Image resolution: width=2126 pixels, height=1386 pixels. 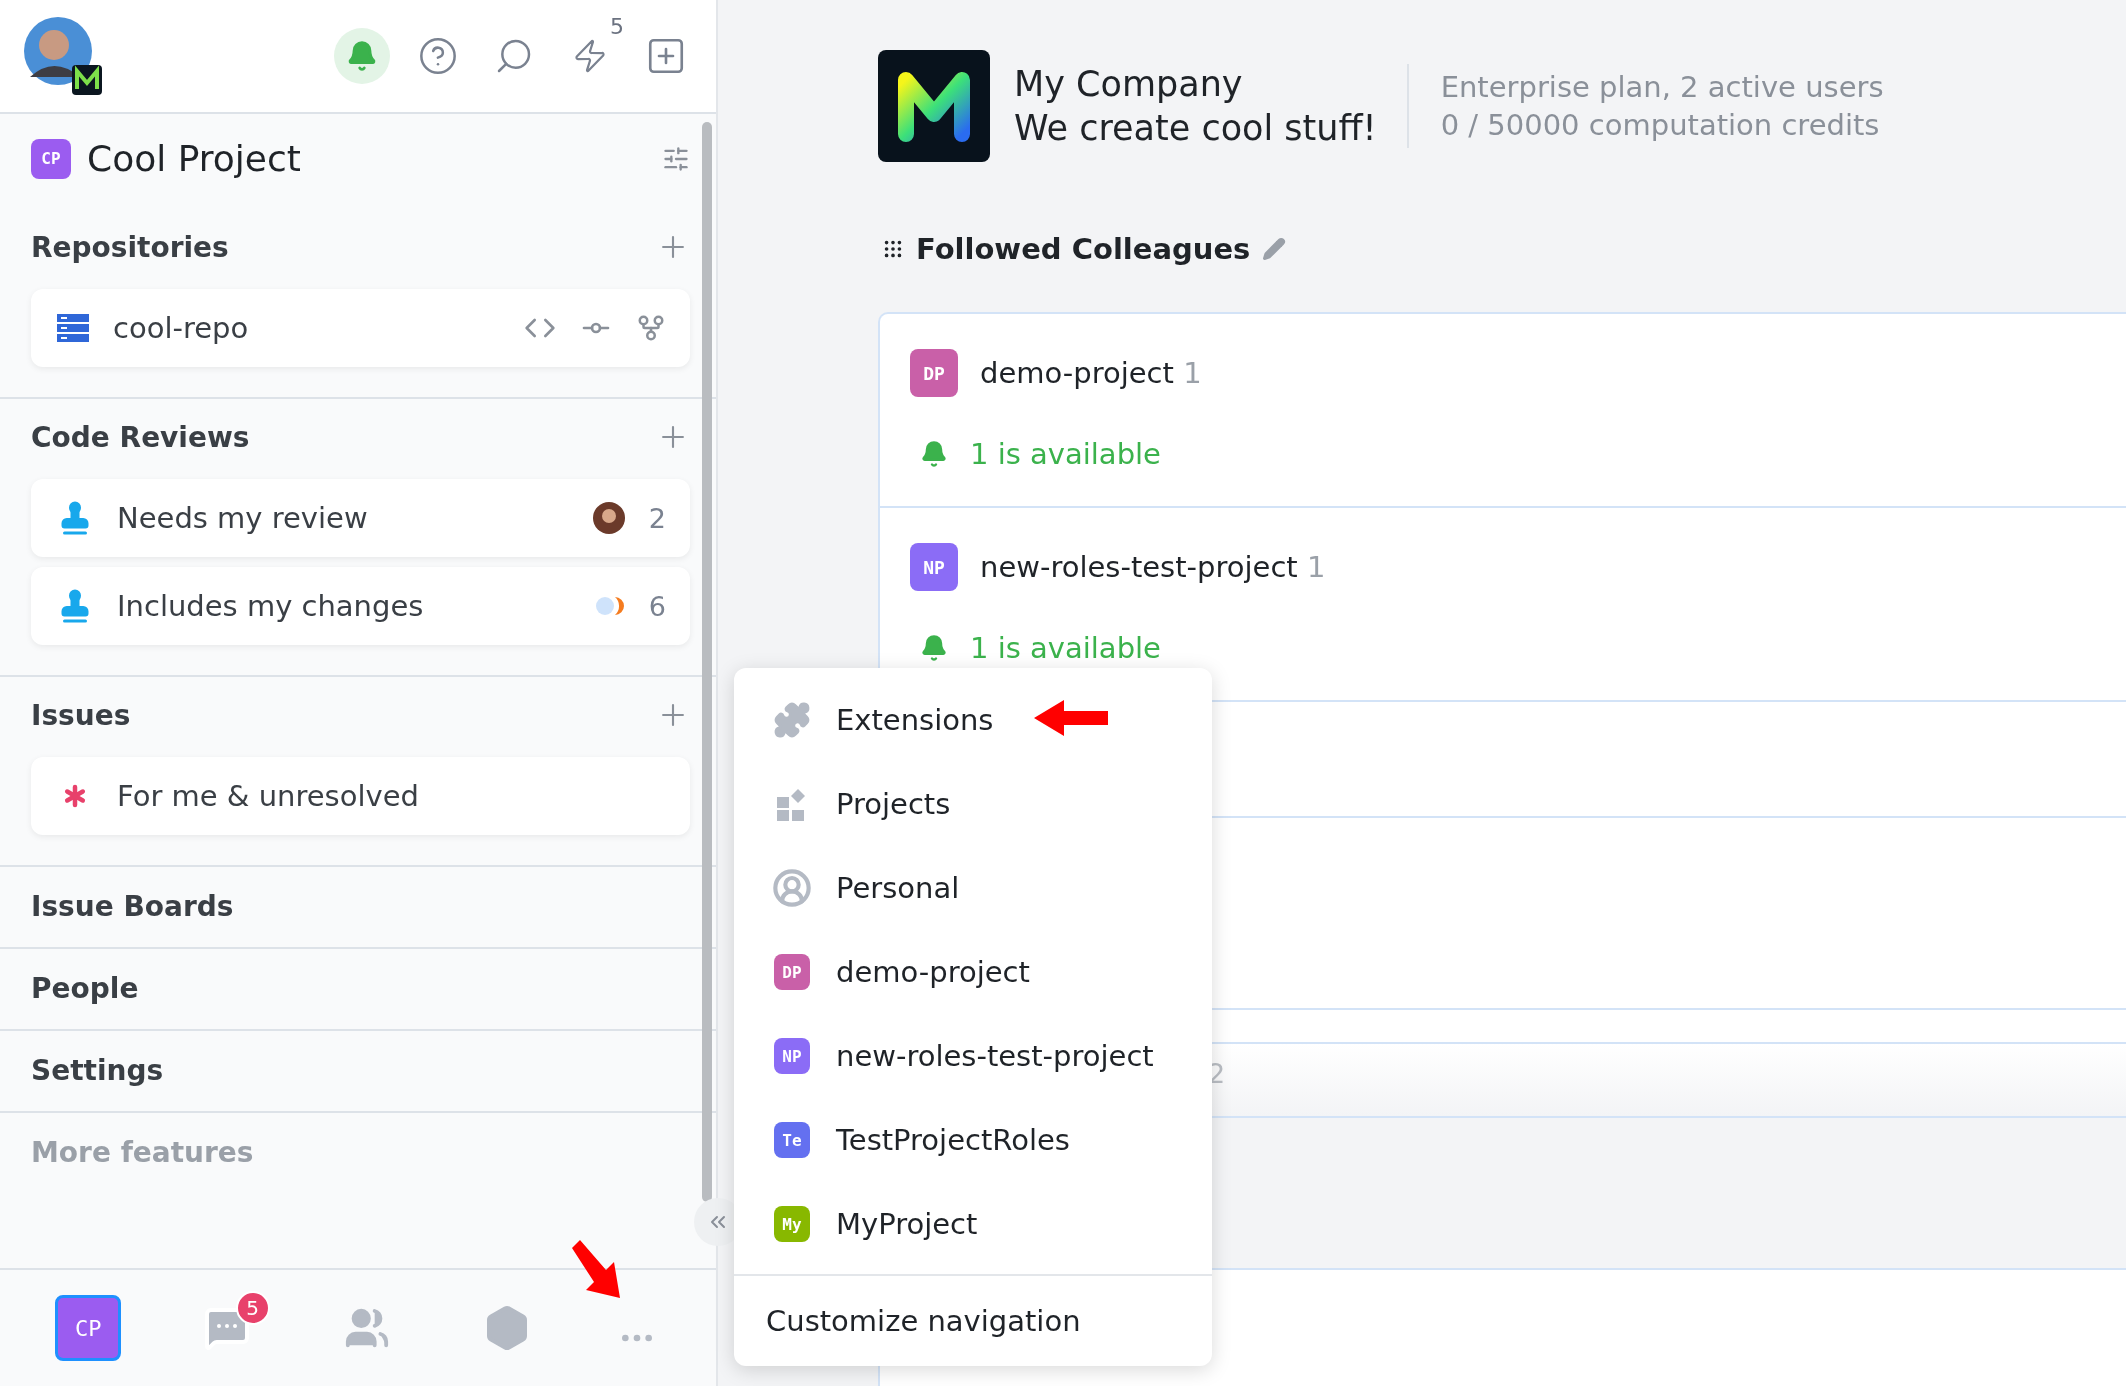 What do you see at coordinates (360, 796) in the screenshot?
I see `sidebar-item: For me & unresolved` at bounding box center [360, 796].